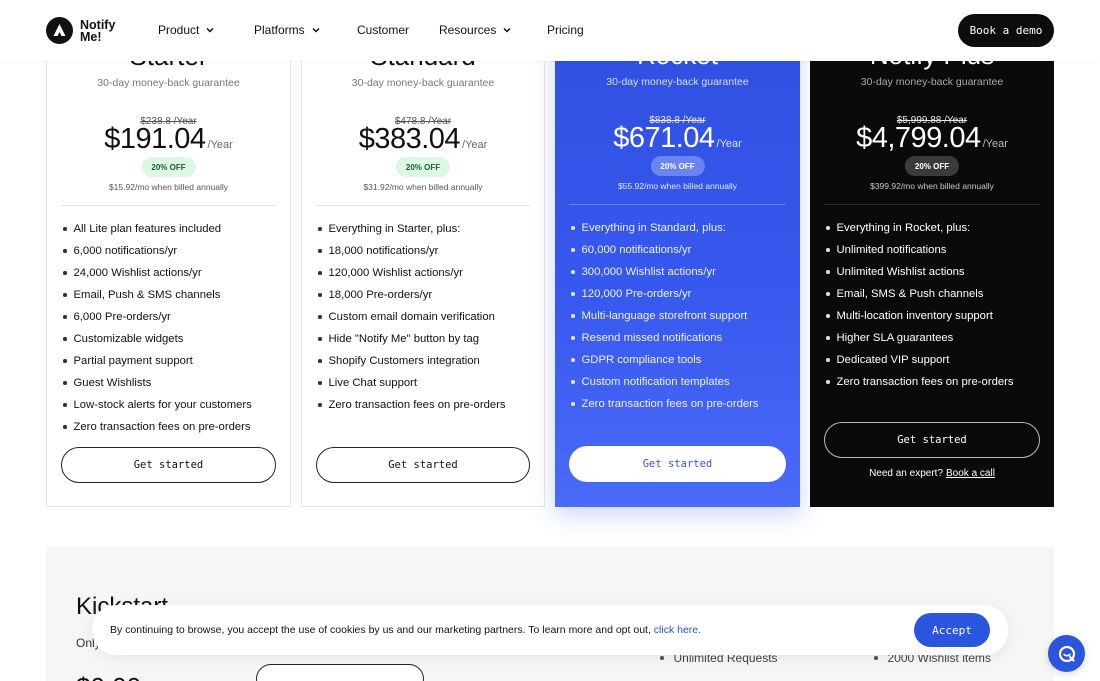 This screenshot has width=1100, height=681. What do you see at coordinates (340, 672) in the screenshot?
I see `kickstart-button` at bounding box center [340, 672].